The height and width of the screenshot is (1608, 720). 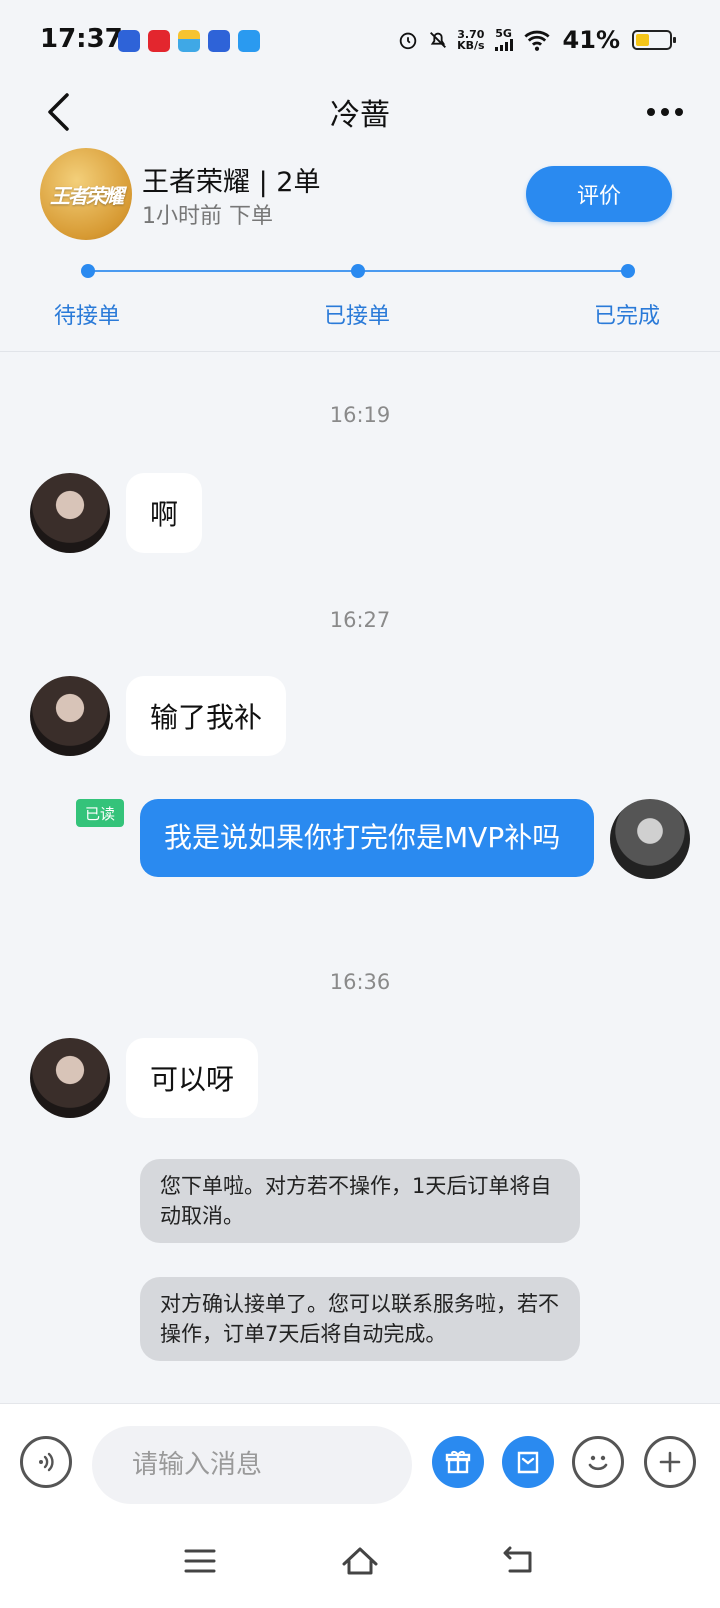 I want to click on gift-button, so click(x=458, y=1462).